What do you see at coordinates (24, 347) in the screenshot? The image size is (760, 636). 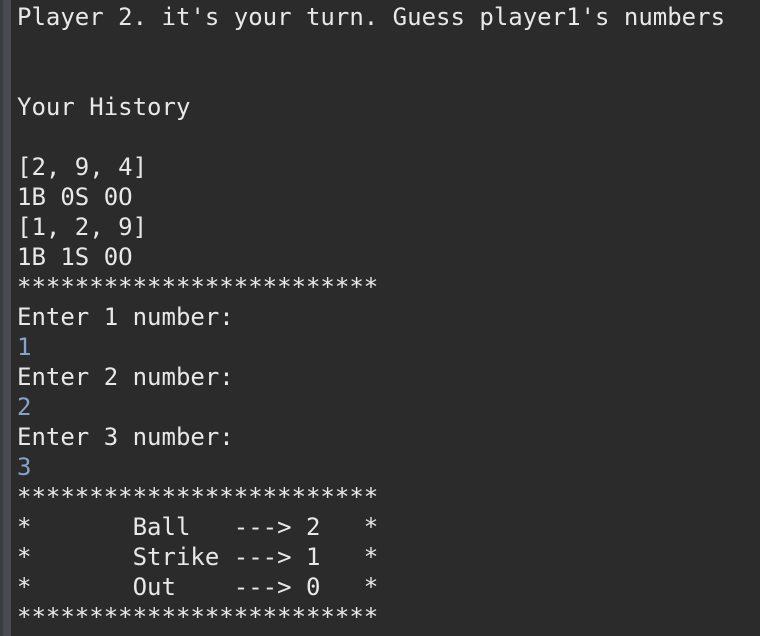 I see `input-value: 1` at bounding box center [24, 347].